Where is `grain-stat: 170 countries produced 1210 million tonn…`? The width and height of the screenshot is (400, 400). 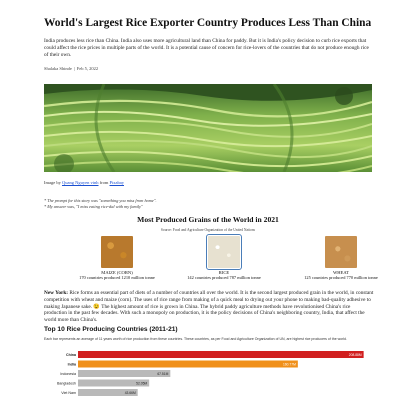 grain-stat: 170 countries produced 1210 million tonn… is located at coordinates (117, 278).